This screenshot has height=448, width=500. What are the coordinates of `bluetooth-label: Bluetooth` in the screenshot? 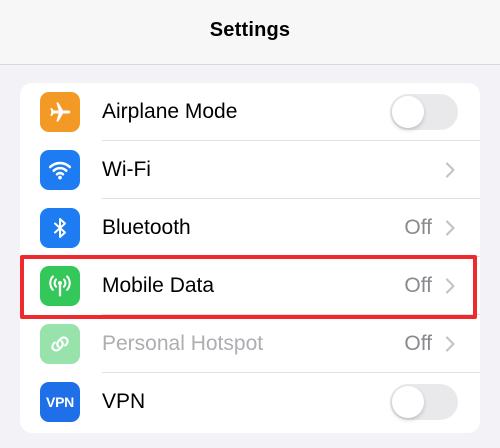 It's located at (146, 227).